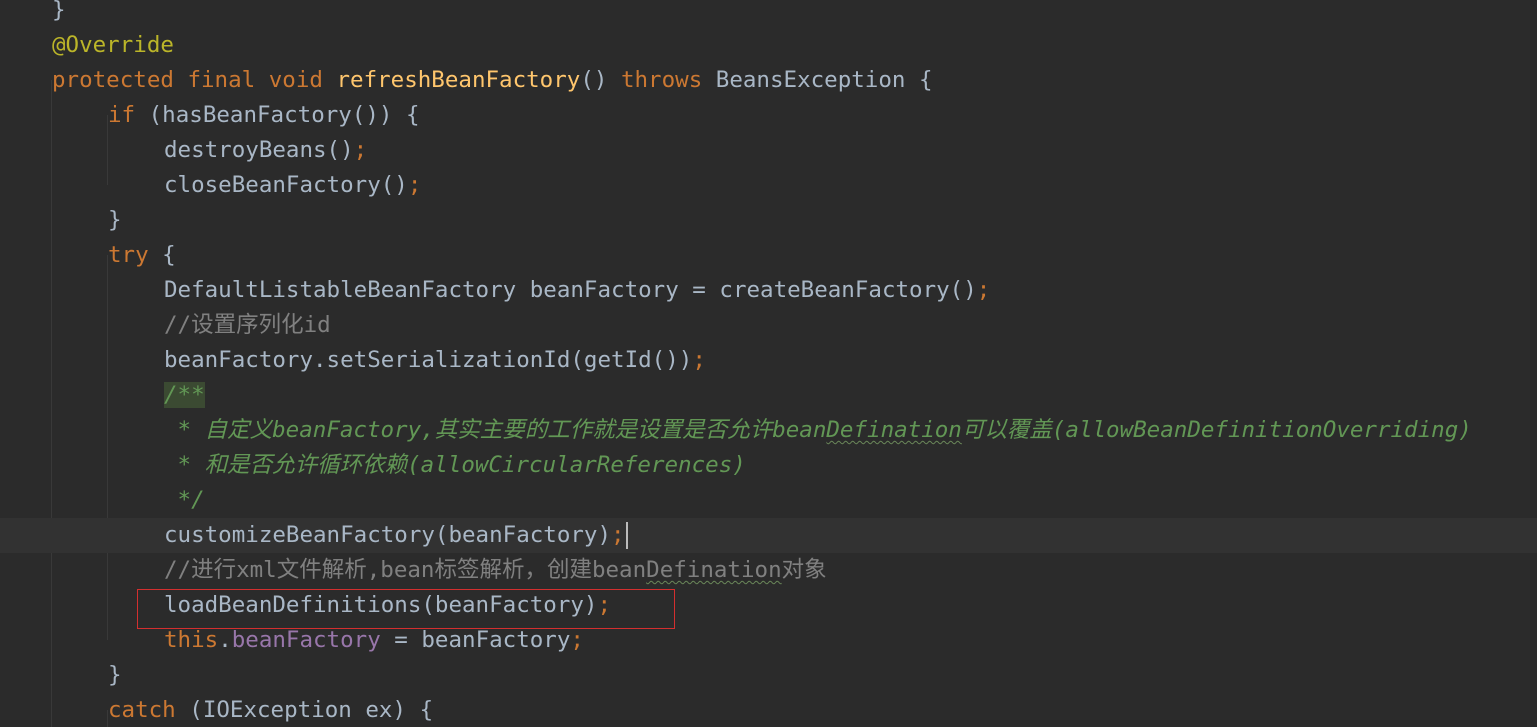  I want to click on code-line-content: if (hasBeanFactory()) {, so click(264, 115).